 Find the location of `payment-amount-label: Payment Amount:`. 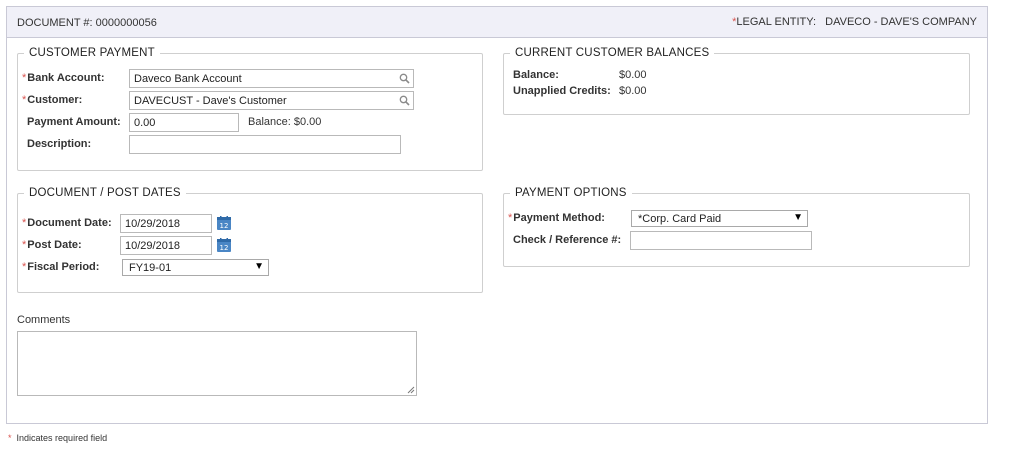

payment-amount-label: Payment Amount: is located at coordinates (74, 122).